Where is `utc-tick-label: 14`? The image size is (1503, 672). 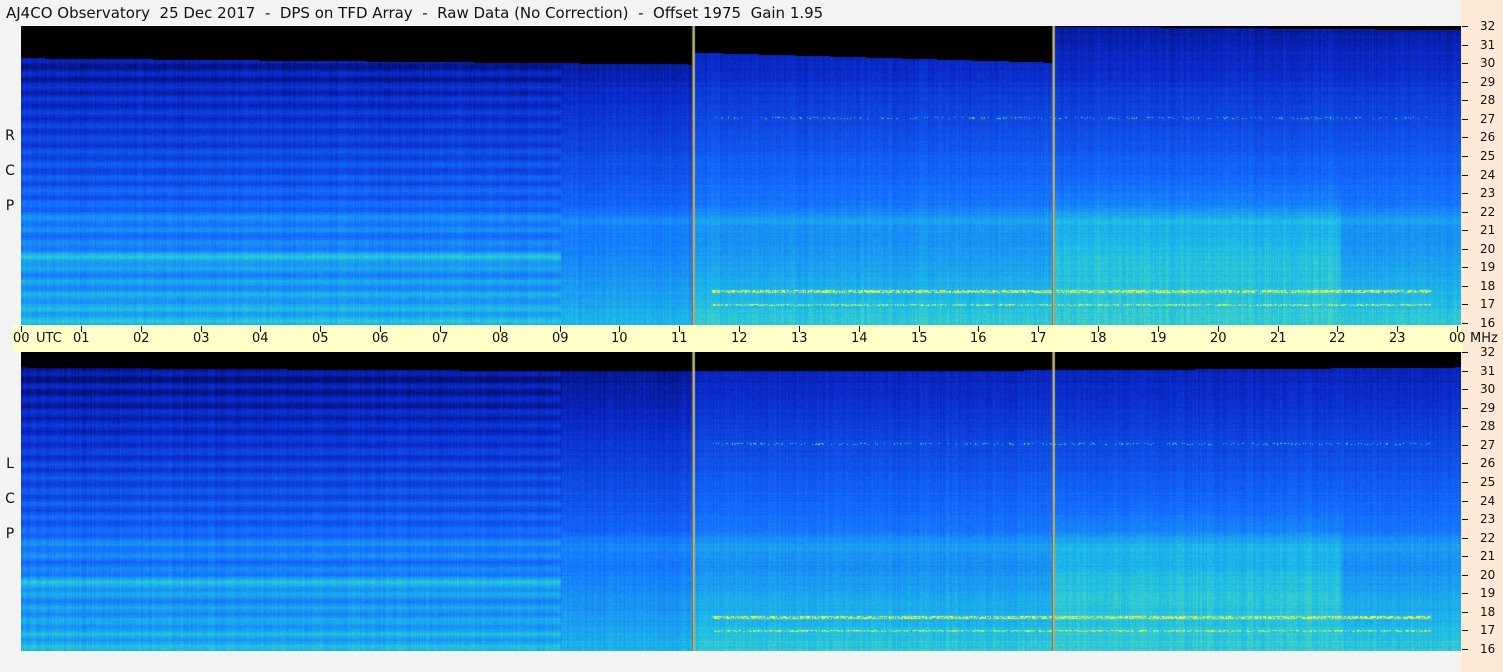 utc-tick-label: 14 is located at coordinates (859, 338).